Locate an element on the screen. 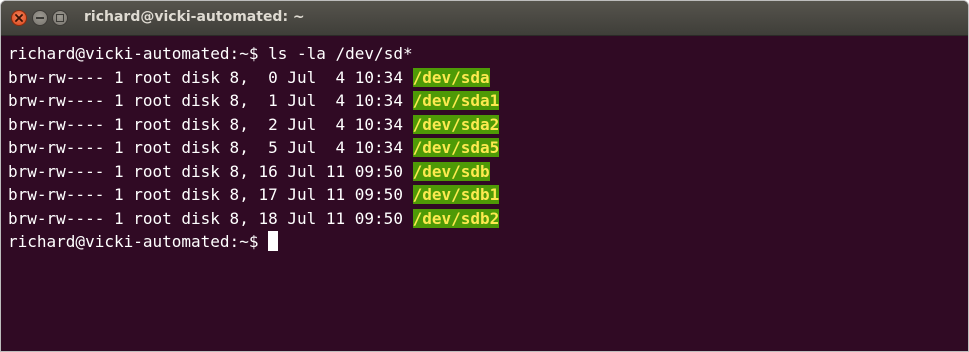 The height and width of the screenshot is (352, 969). close-x-glyph is located at coordinates (19, 18).